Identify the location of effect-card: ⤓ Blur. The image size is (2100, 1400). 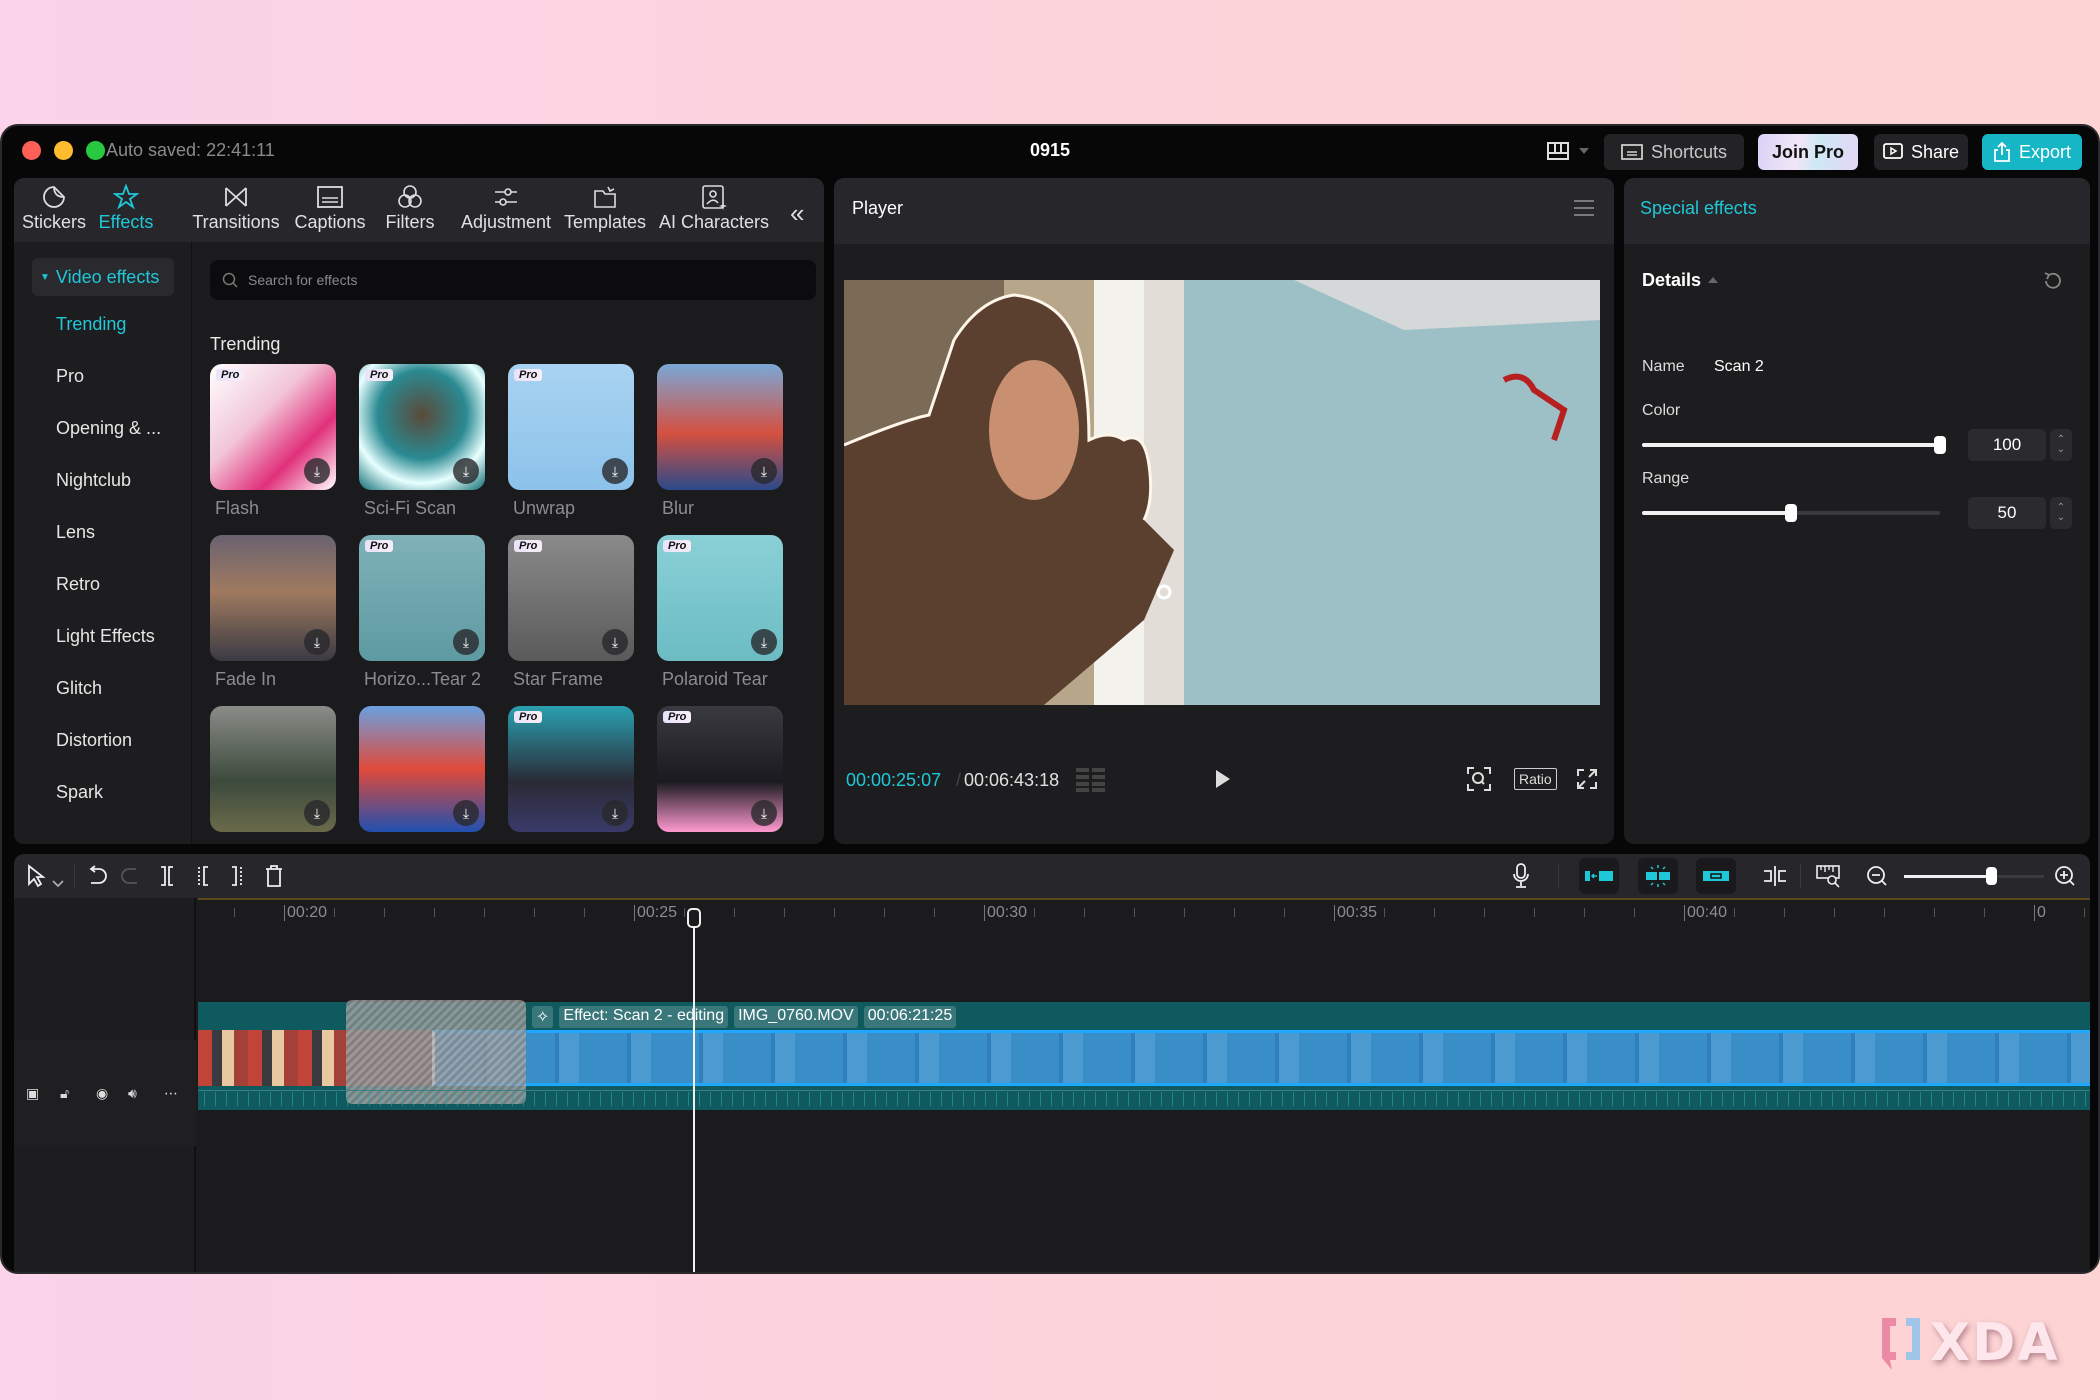
(720, 441).